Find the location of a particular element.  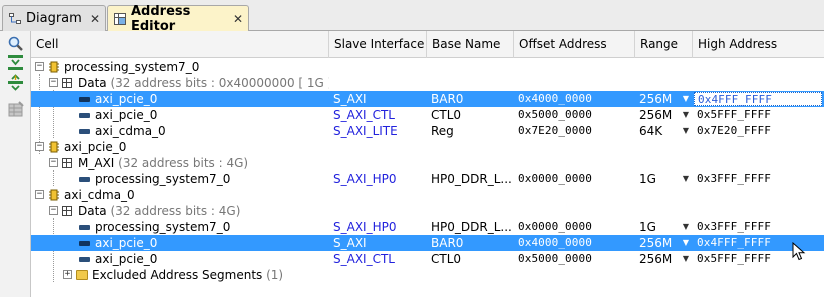

search-icon is located at coordinates (16, 44).